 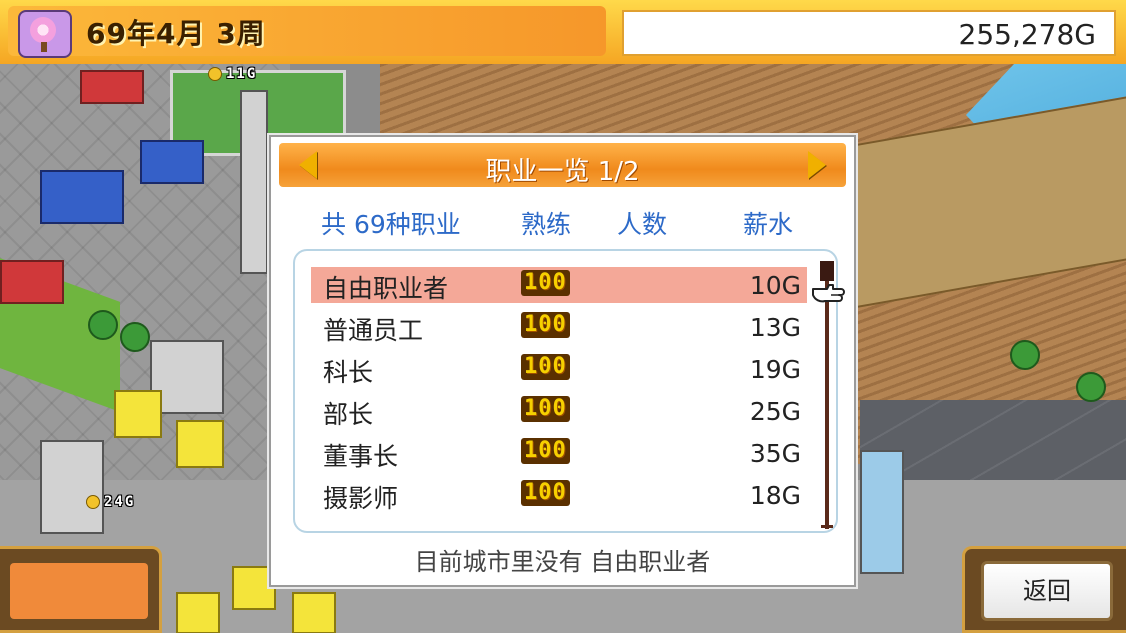 What do you see at coordinates (869, 33) in the screenshot?
I see `money-panel: 255,278G` at bounding box center [869, 33].